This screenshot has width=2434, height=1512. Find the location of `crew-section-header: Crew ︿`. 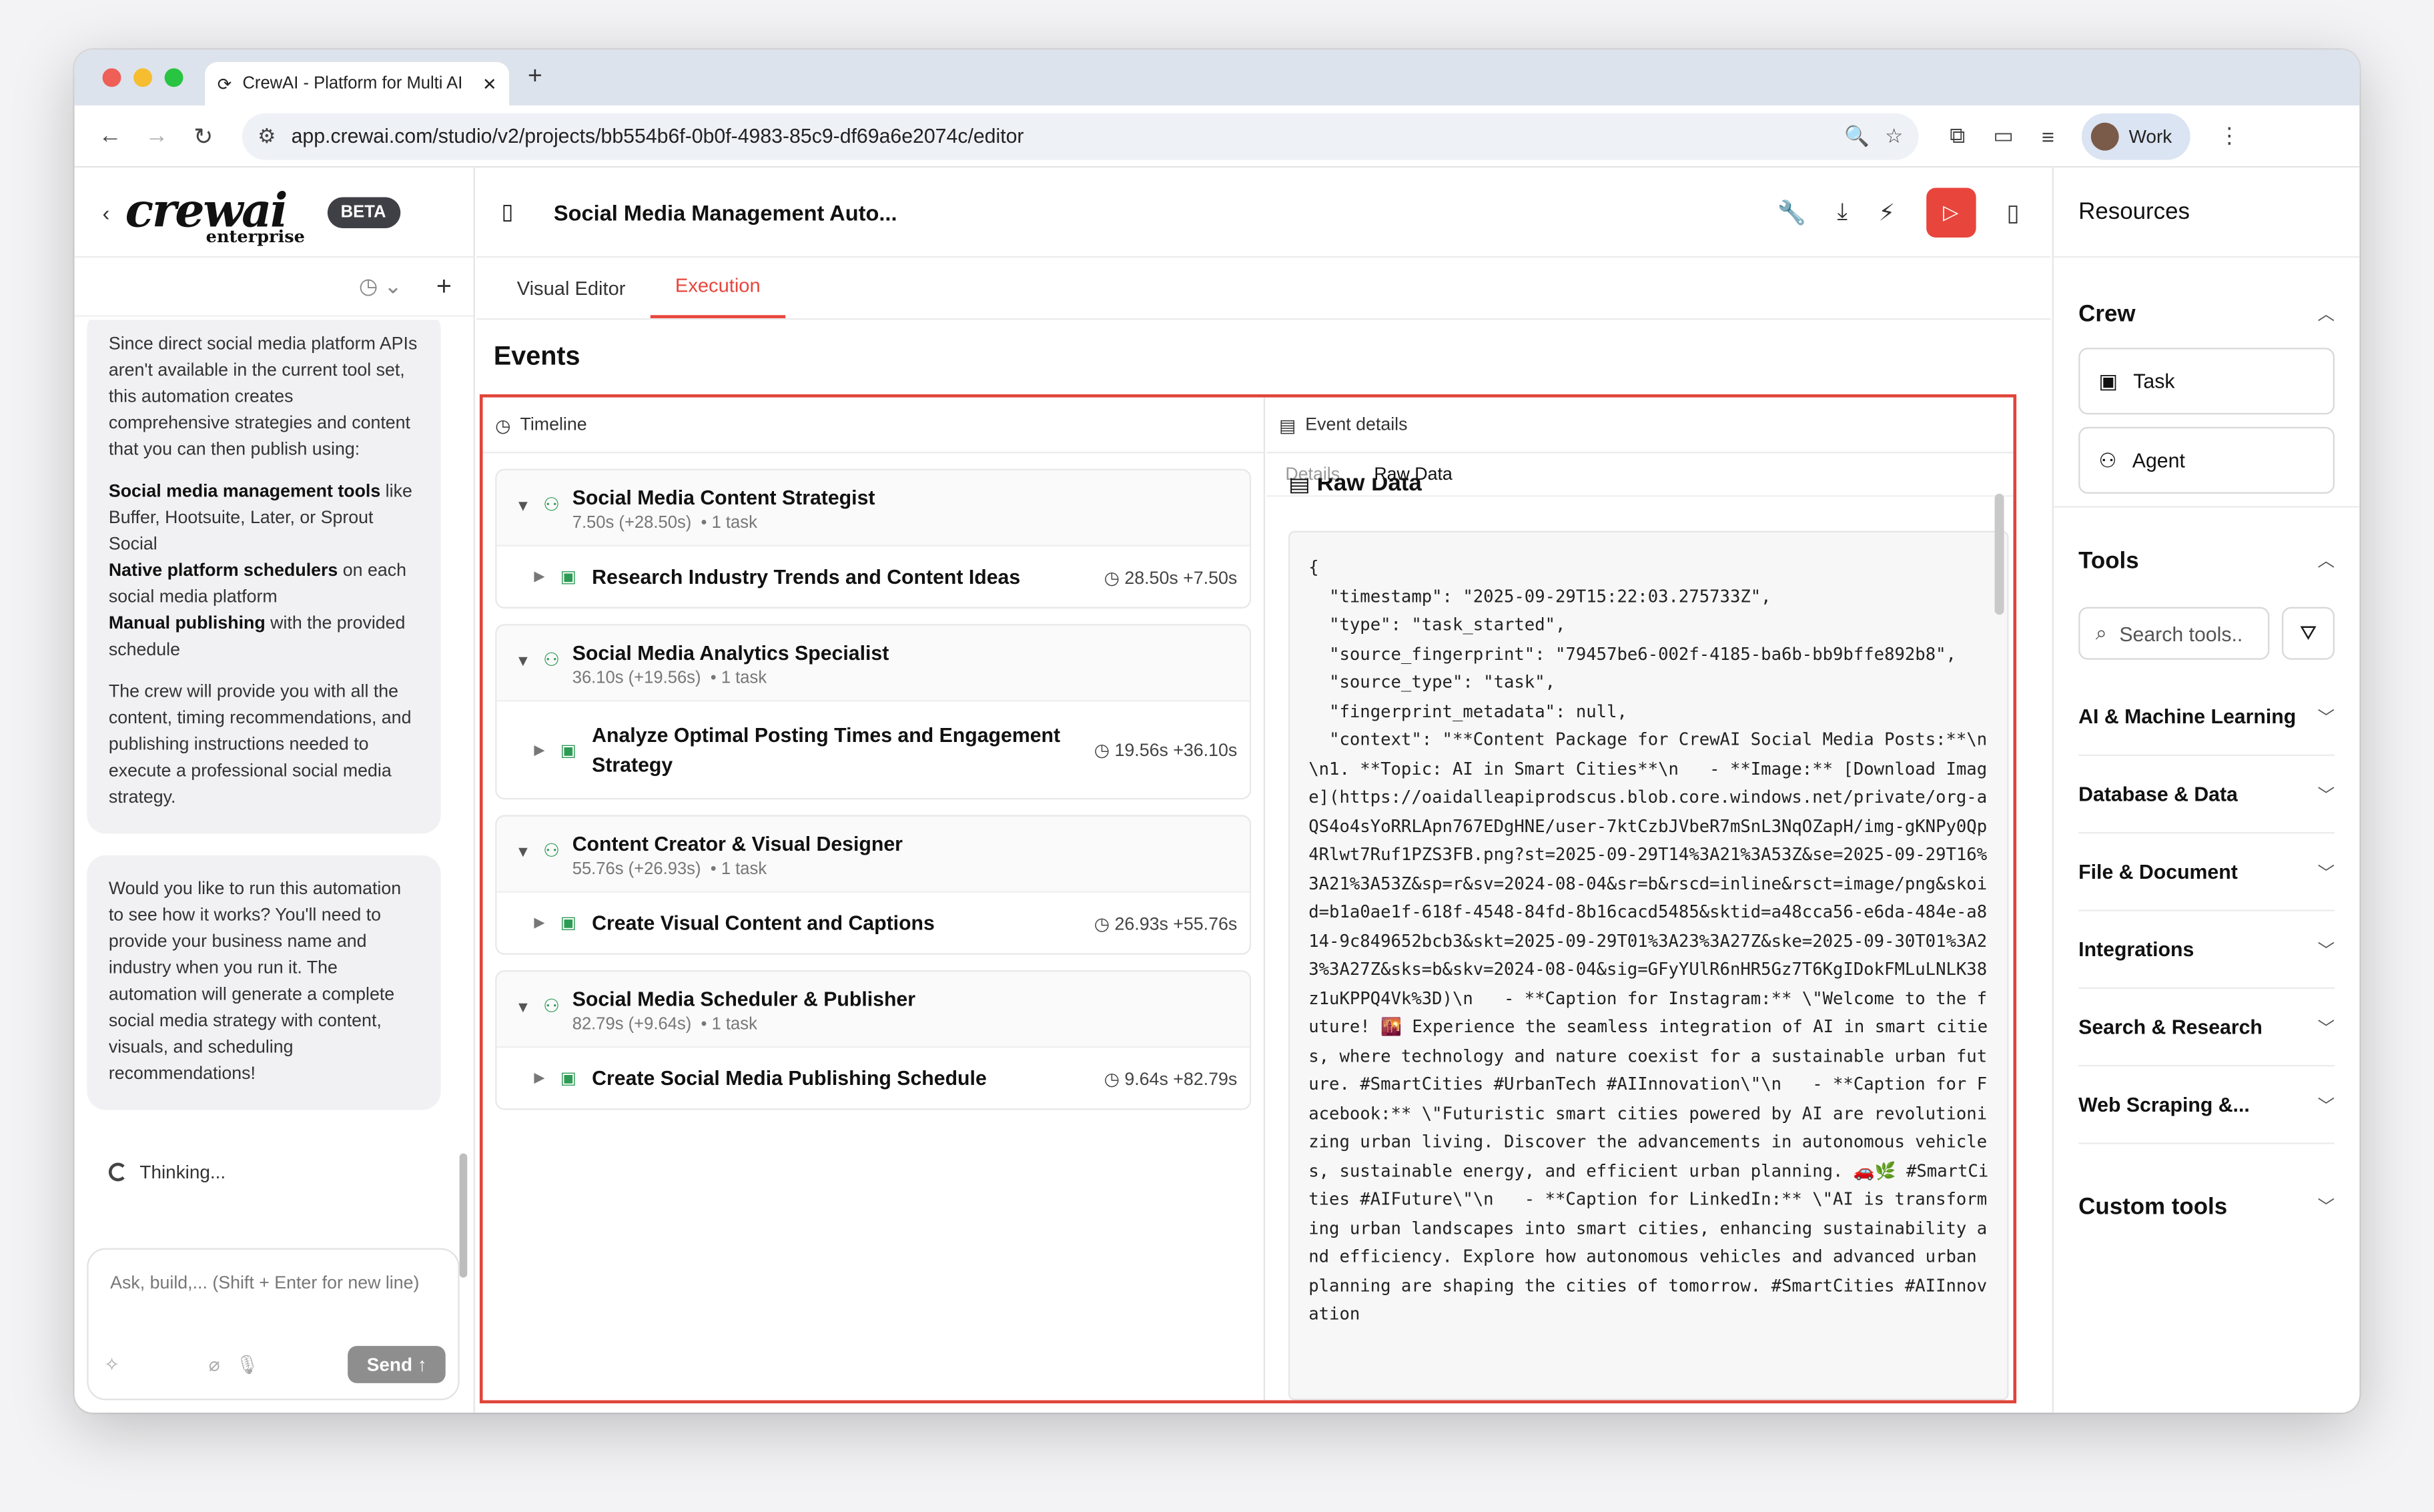

crew-section-header: Crew ︿ is located at coordinates (2206, 314).